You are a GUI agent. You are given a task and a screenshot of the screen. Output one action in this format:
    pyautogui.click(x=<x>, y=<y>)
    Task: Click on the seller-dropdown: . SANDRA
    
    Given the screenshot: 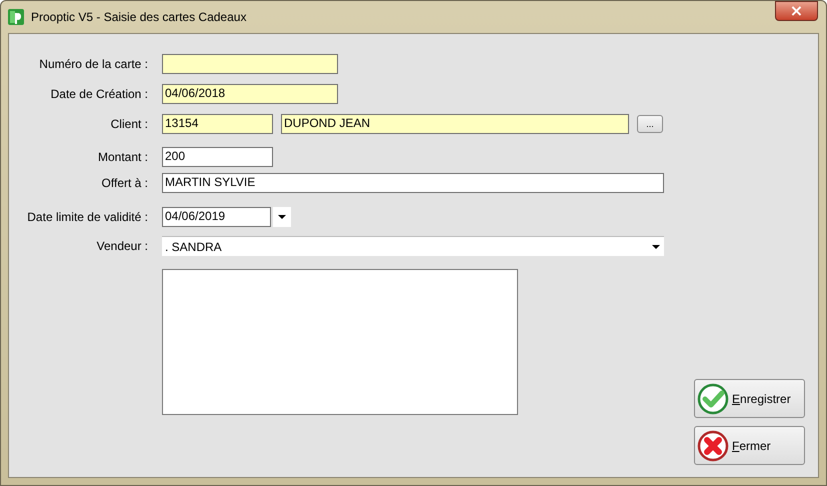 What is the action you would take?
    pyautogui.click(x=413, y=246)
    